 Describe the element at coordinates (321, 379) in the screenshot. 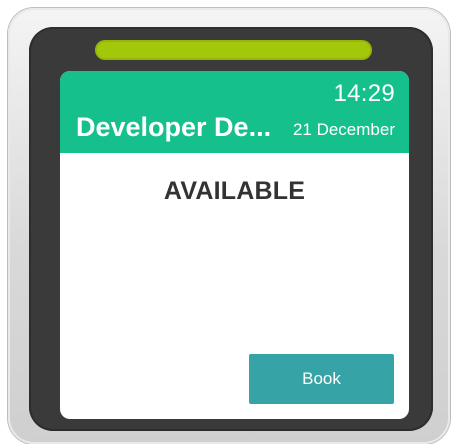

I see `book-button: Book` at that location.